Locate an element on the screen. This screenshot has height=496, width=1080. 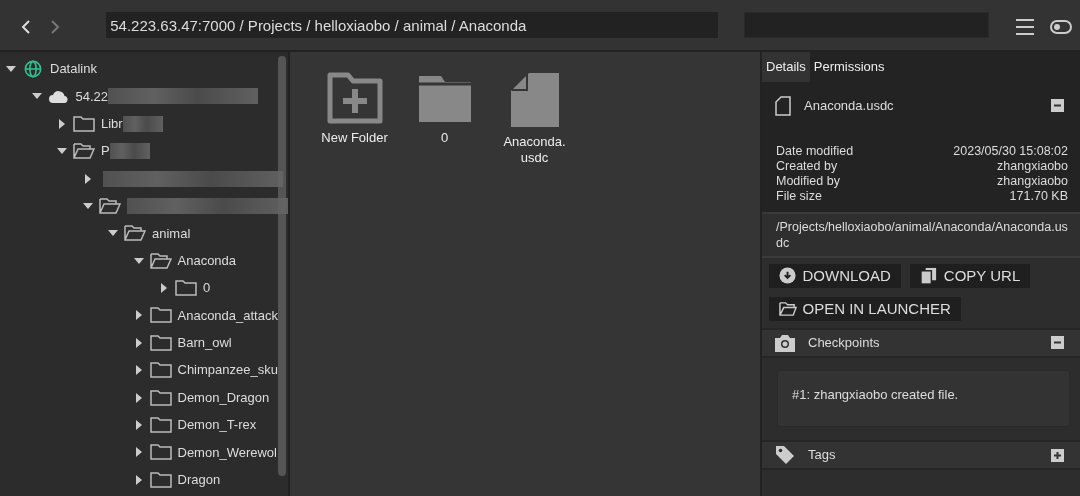
tree-item: Chimpanzee_sku is located at coordinates (144, 370).